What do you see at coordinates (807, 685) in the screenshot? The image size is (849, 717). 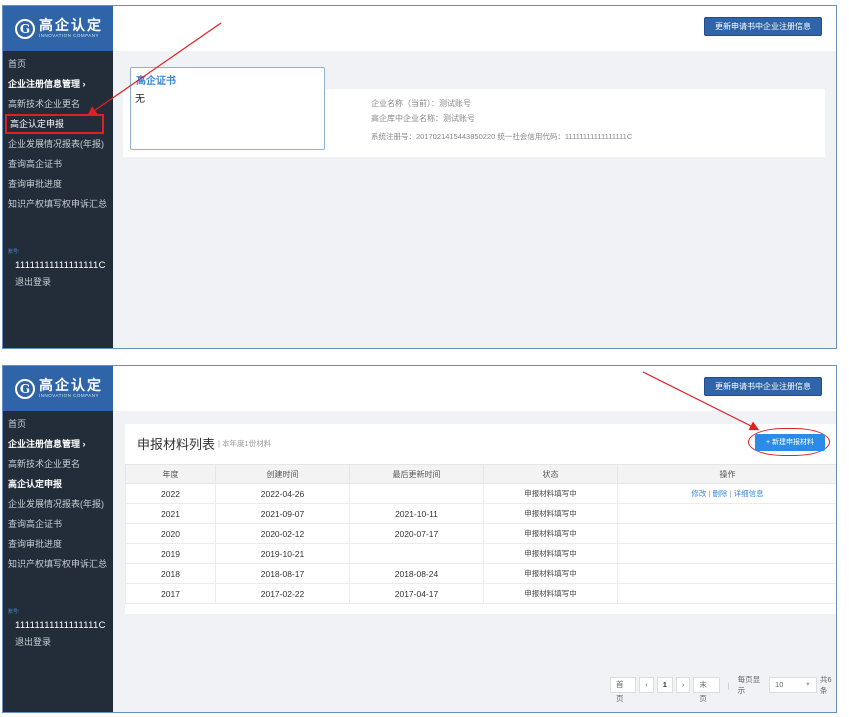 I see `chevron-down-icon: ▼` at bounding box center [807, 685].